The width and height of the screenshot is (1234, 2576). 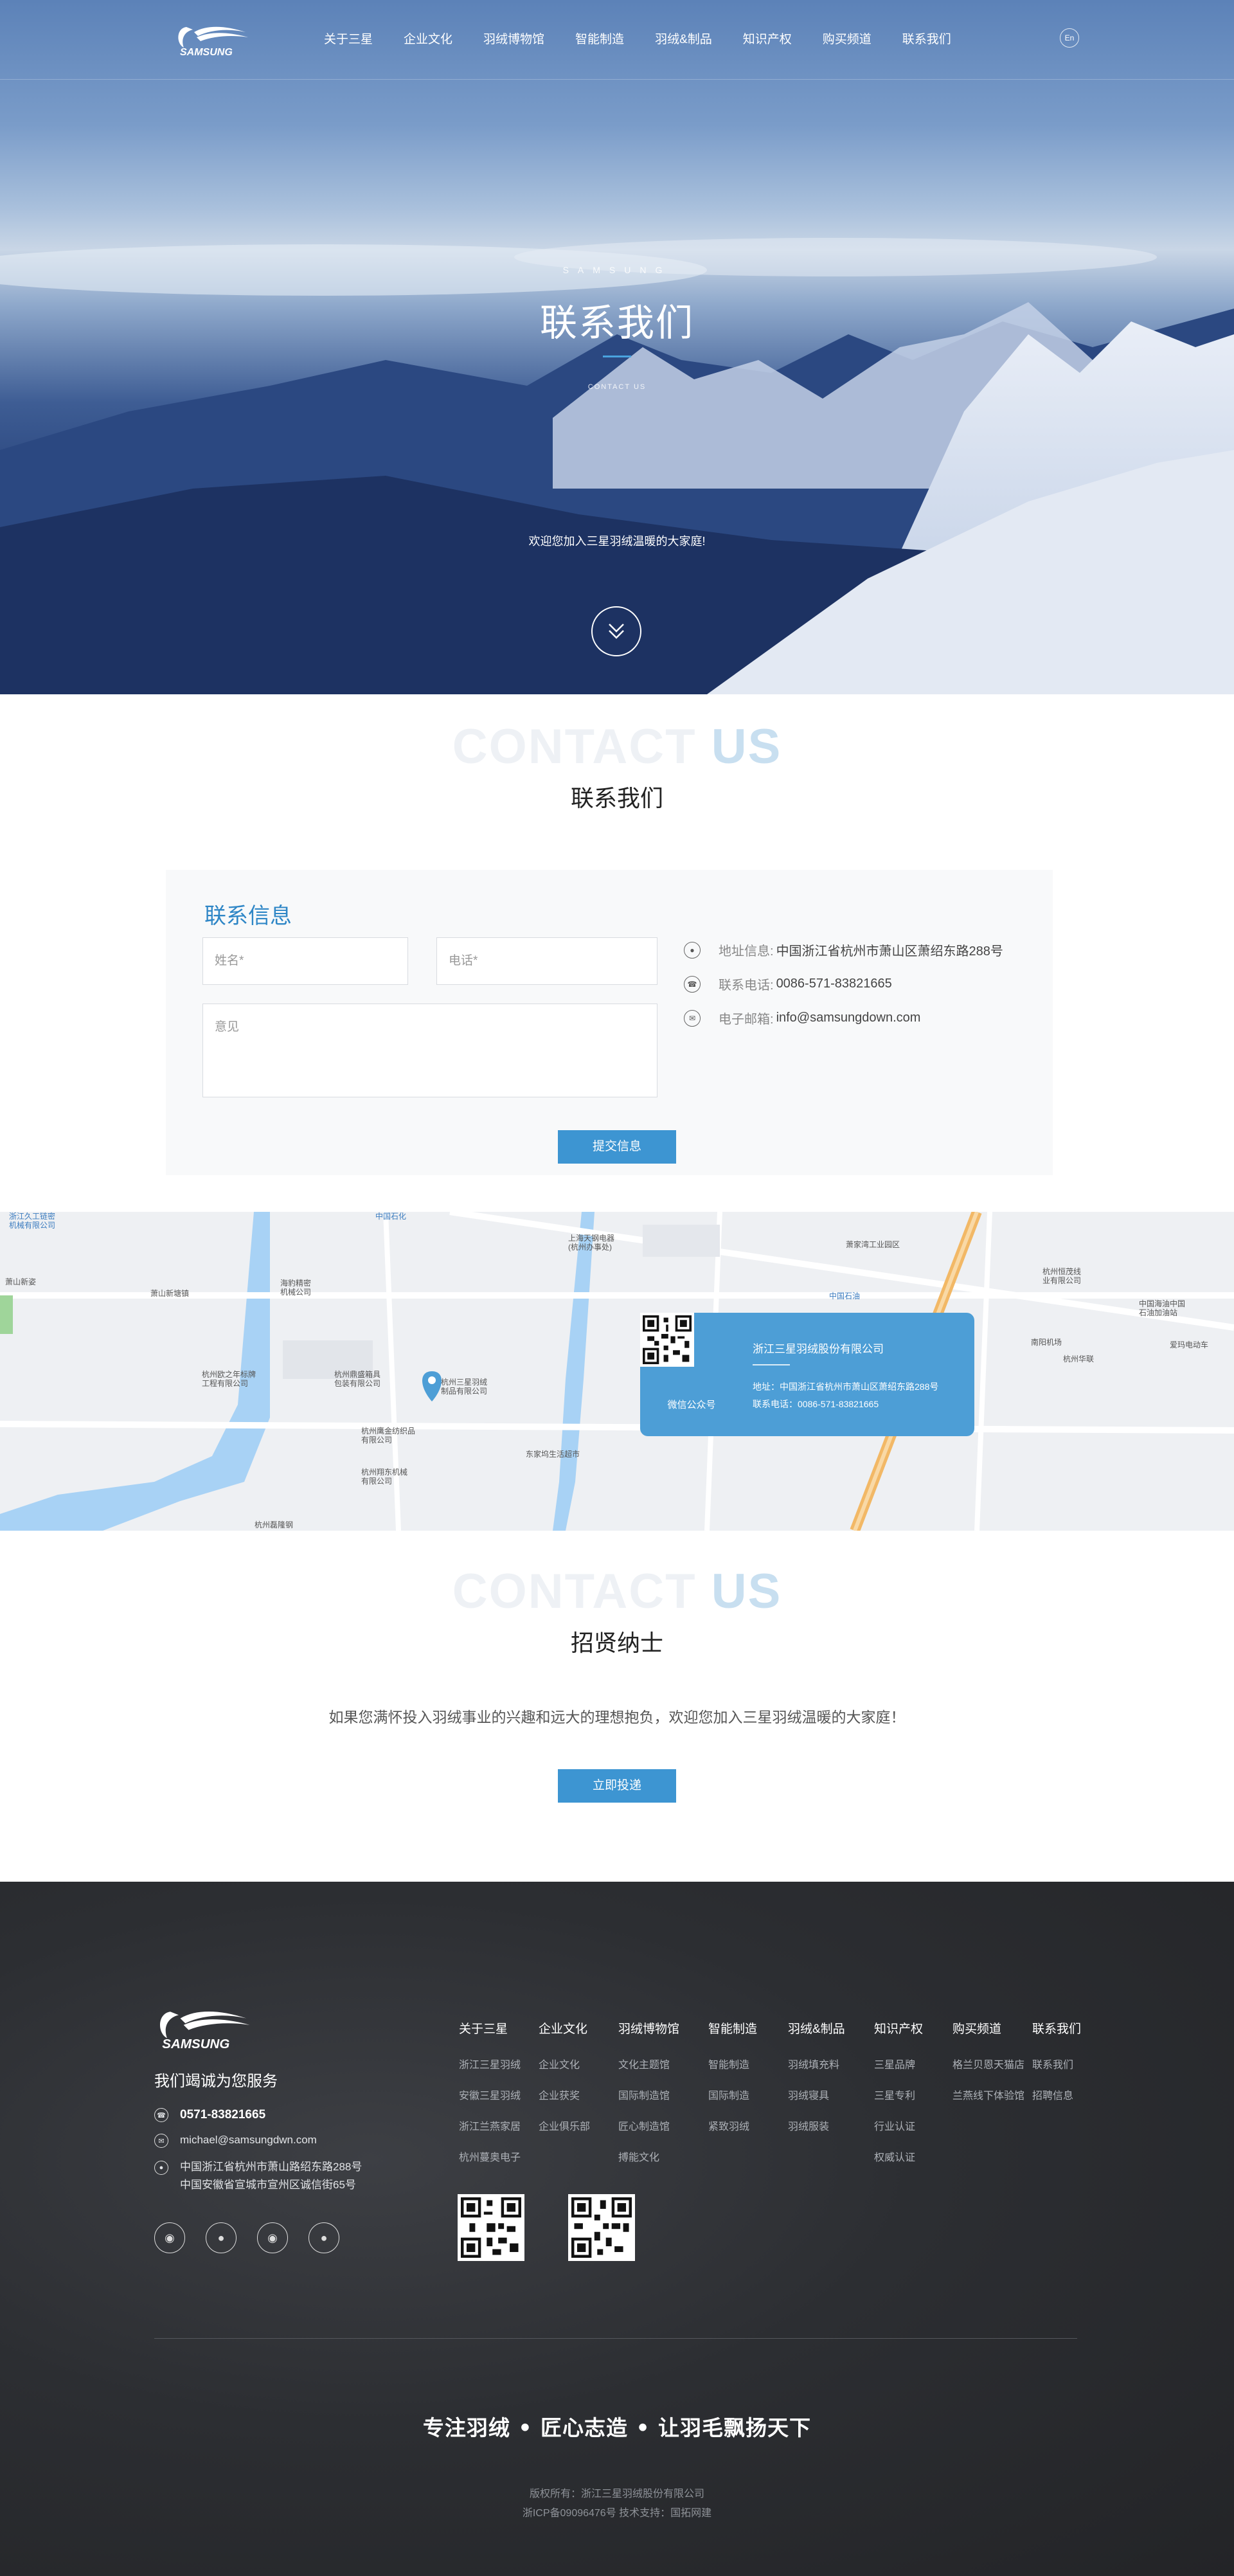 What do you see at coordinates (663, 2094) in the screenshot?
I see `footer-link: 国际制造馆` at bounding box center [663, 2094].